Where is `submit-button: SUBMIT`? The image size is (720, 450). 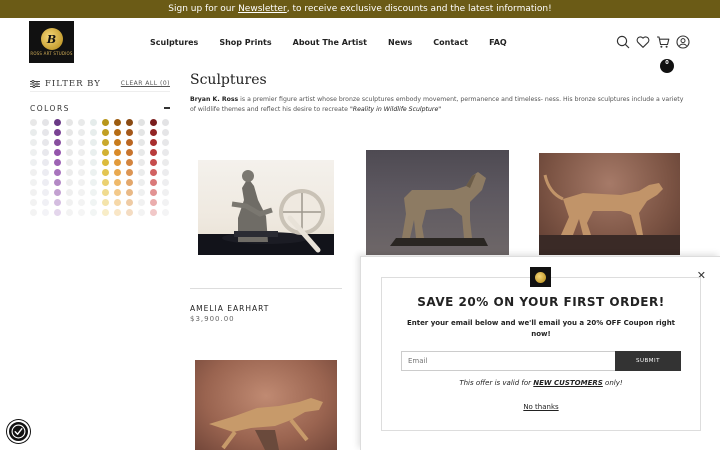
submit-button: SUBMIT is located at coordinates (648, 361).